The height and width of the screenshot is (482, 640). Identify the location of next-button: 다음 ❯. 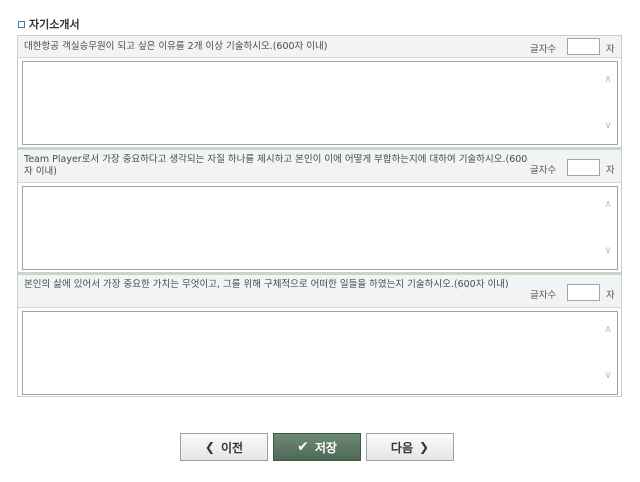
(410, 447).